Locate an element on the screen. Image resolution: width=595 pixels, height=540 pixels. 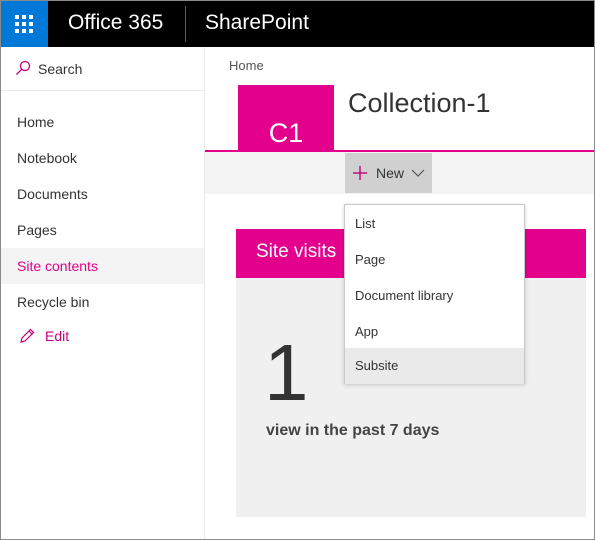
menu-item-document-library: Document library is located at coordinates (434, 296).